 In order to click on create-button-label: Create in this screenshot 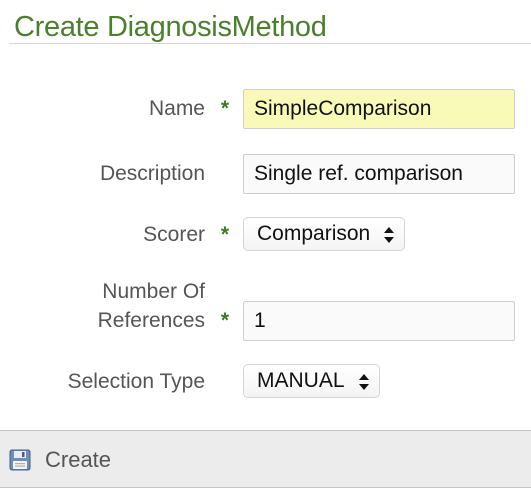, I will do `click(78, 459)`.